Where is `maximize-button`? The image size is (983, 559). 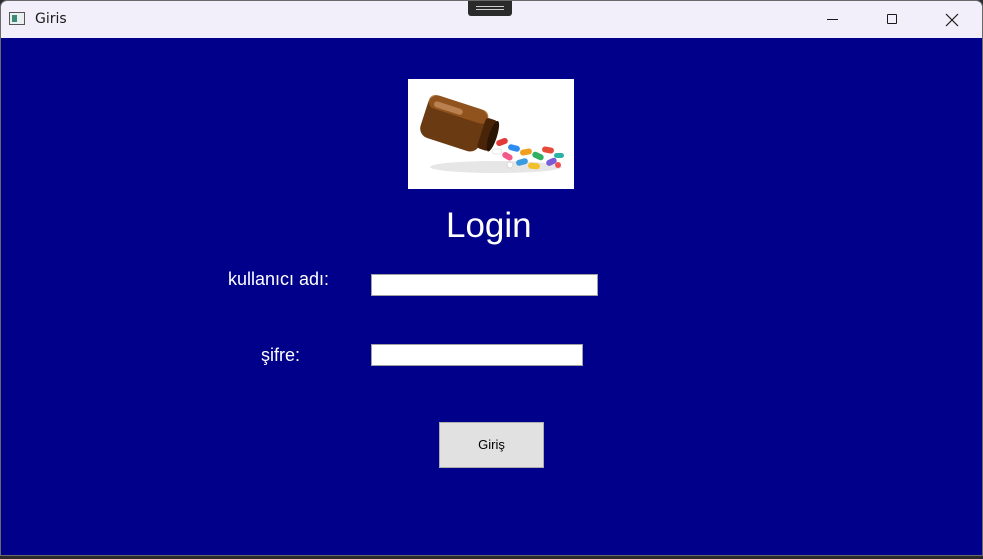
maximize-button is located at coordinates (892, 19).